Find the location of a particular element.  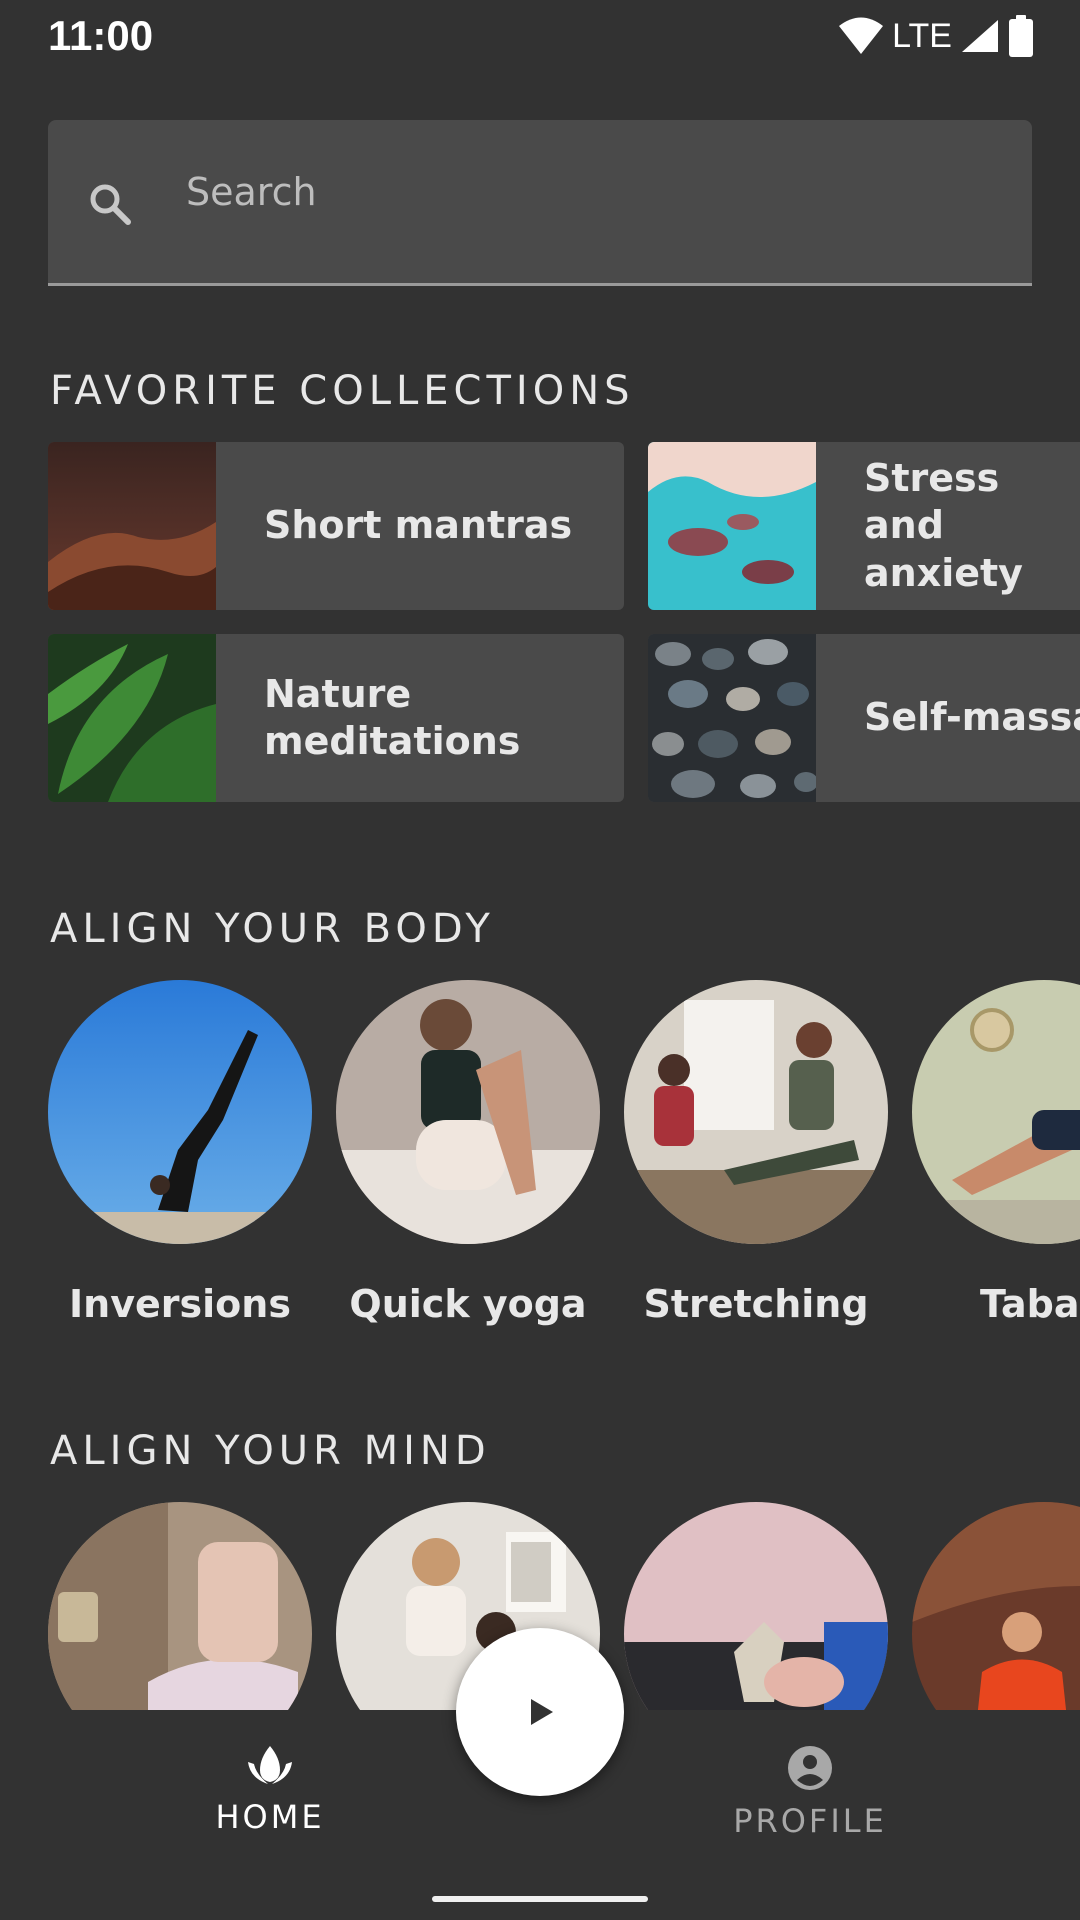

collection-card-short-mantras: Short mantras is located at coordinates (336, 526).